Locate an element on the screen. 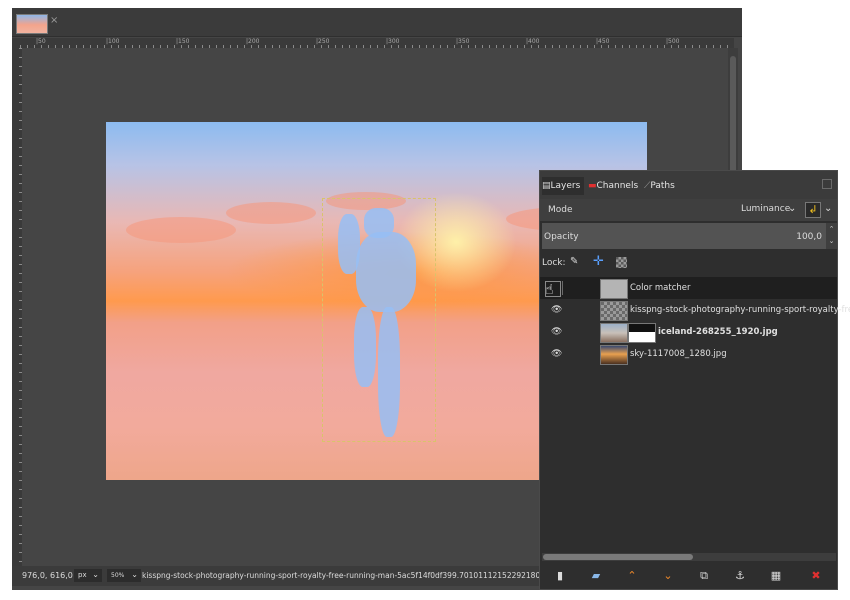 This screenshot has width=850, height=600. layers-horizontal-scrollbar is located at coordinates (689, 557).